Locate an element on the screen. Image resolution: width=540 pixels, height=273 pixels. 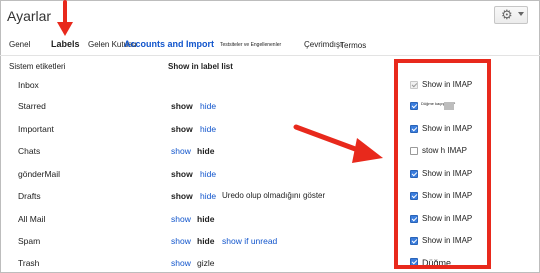
down-arrow-icon is located at coordinates (65, 18).